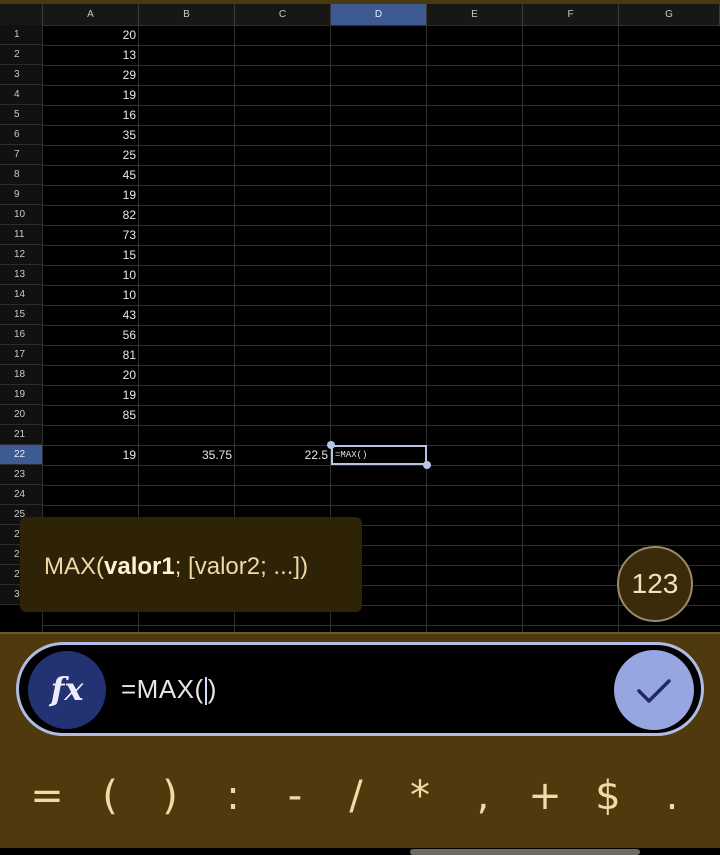  What do you see at coordinates (91, 275) in the screenshot?
I see `cell-a13: 10` at bounding box center [91, 275].